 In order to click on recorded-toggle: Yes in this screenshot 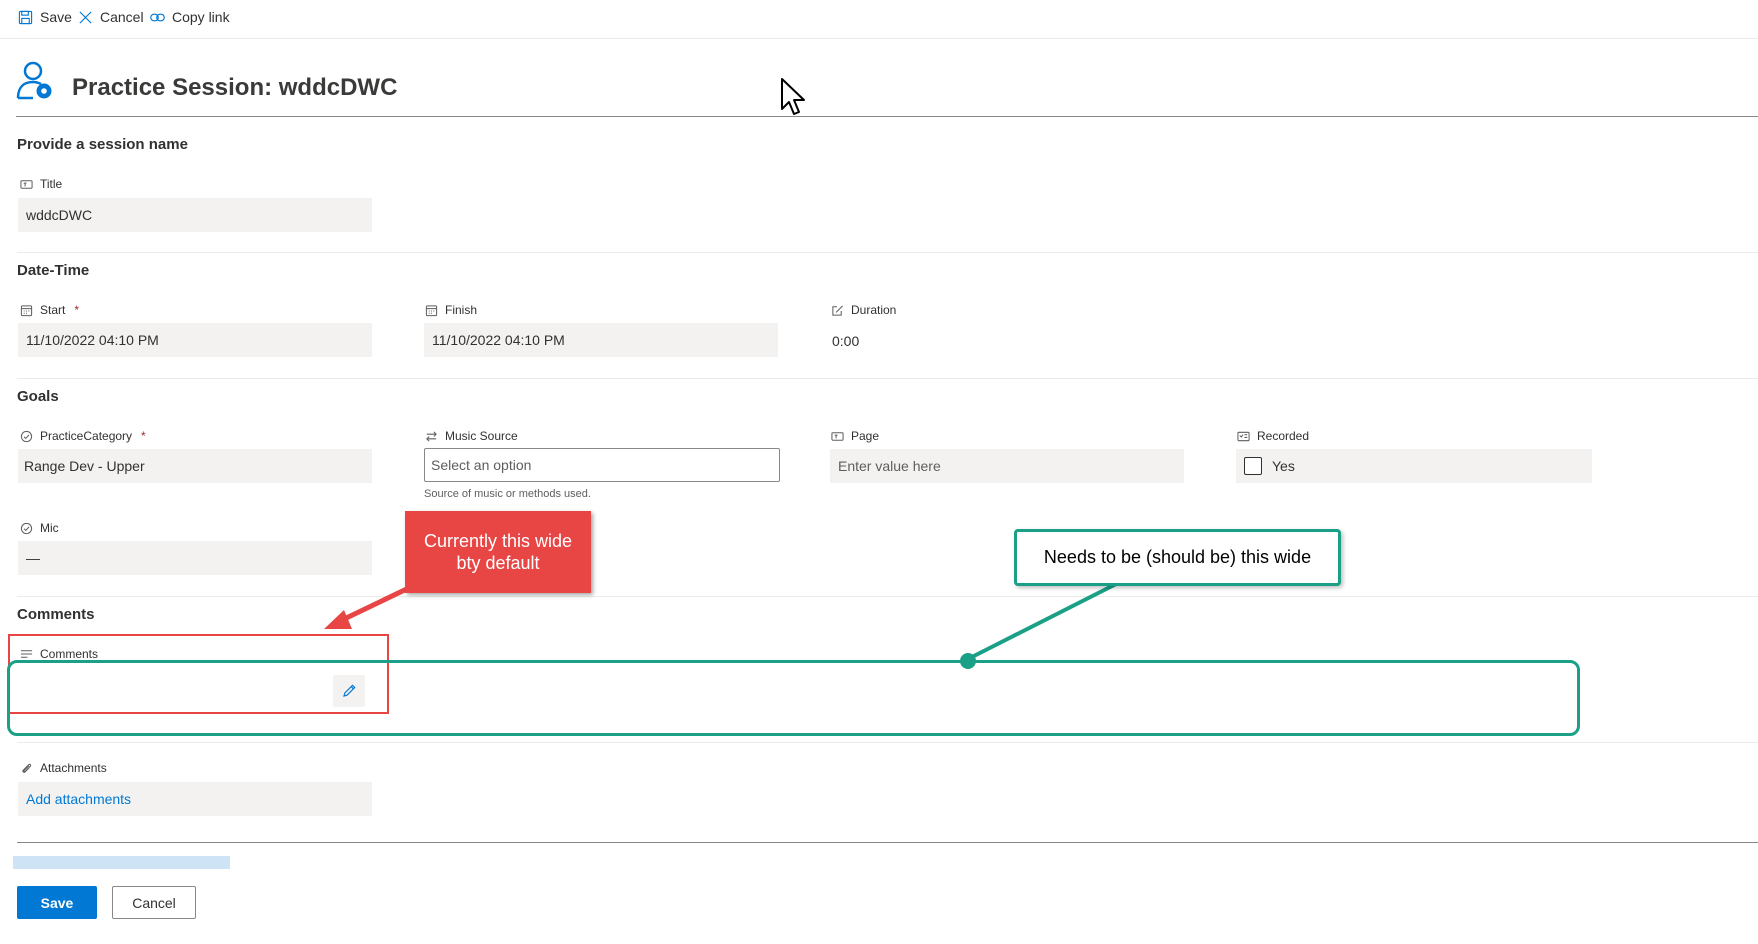, I will do `click(1414, 466)`.